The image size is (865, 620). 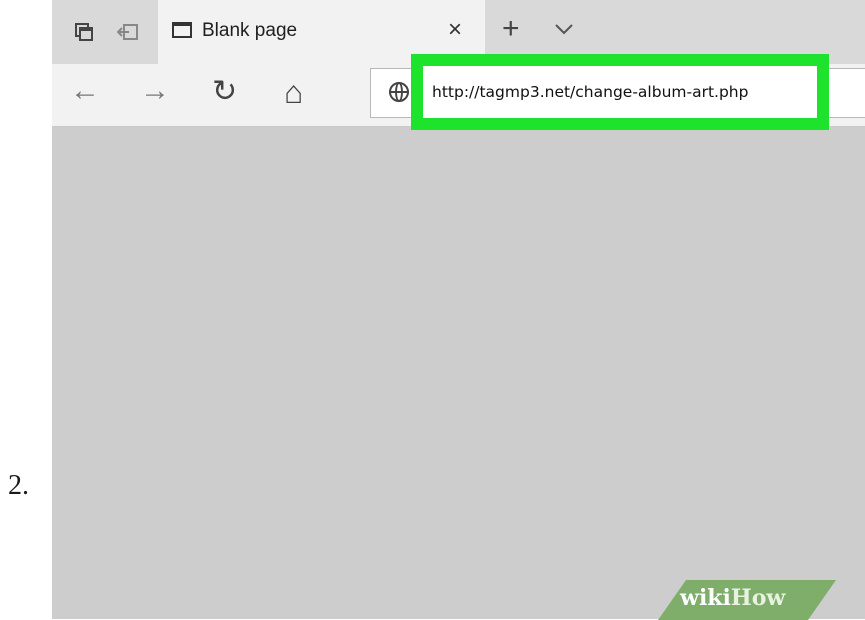 What do you see at coordinates (455, 30) in the screenshot?
I see `tab-close-button: ×` at bounding box center [455, 30].